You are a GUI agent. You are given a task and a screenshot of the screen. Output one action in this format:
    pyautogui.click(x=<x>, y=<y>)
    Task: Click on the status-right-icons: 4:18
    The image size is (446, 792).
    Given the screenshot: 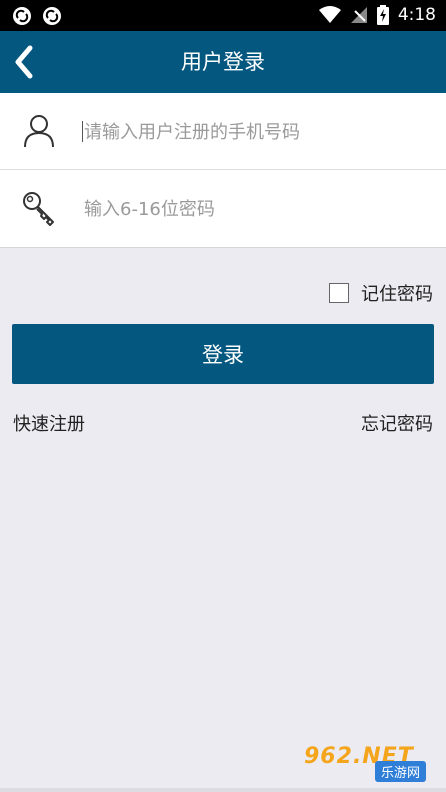 What is the action you would take?
    pyautogui.click(x=377, y=15)
    